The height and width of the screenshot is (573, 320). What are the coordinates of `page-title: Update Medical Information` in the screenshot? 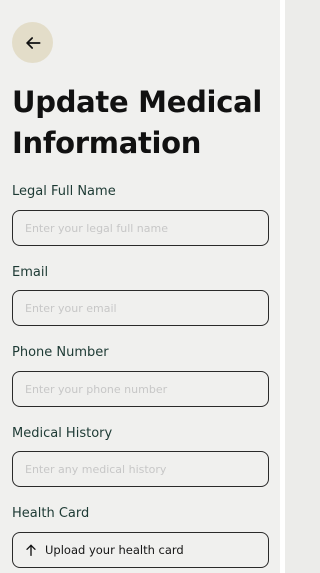 It's located at (137, 122).